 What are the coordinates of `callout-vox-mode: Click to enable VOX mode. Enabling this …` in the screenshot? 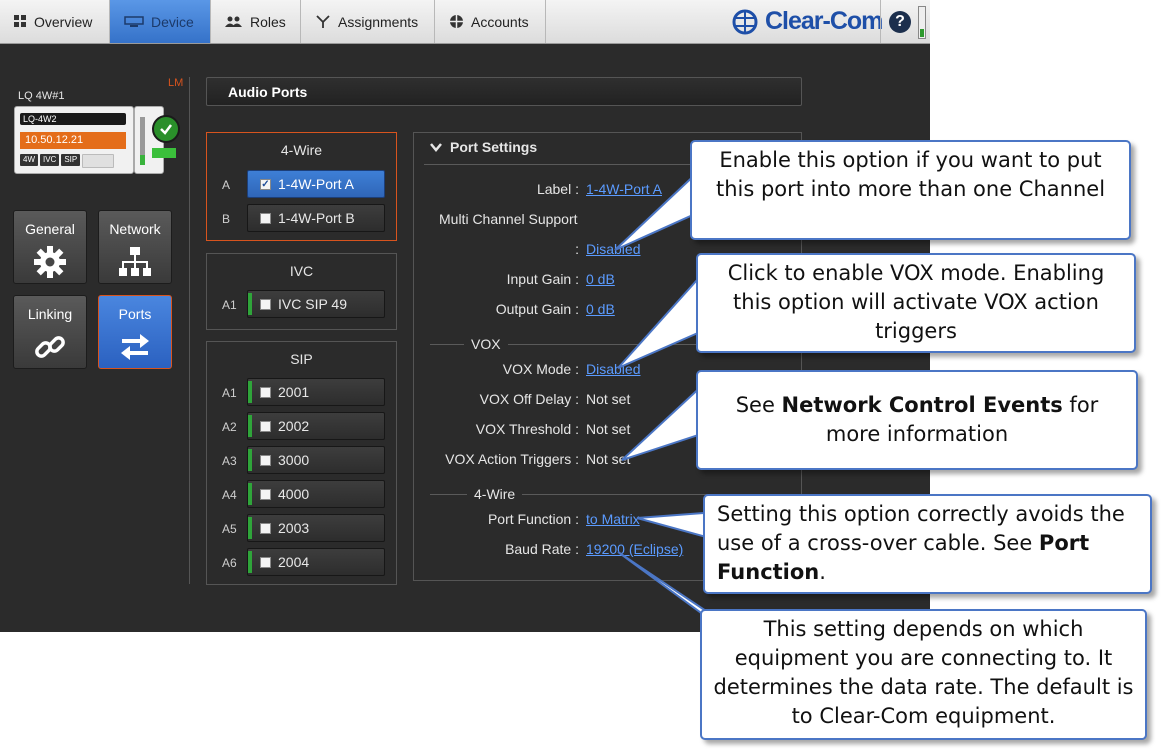 It's located at (916, 303).